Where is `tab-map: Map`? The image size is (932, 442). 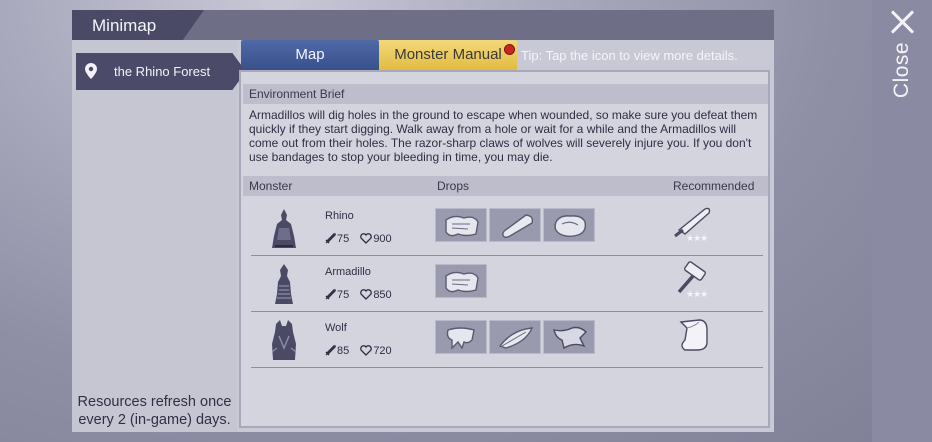
tab-map: Map is located at coordinates (310, 55).